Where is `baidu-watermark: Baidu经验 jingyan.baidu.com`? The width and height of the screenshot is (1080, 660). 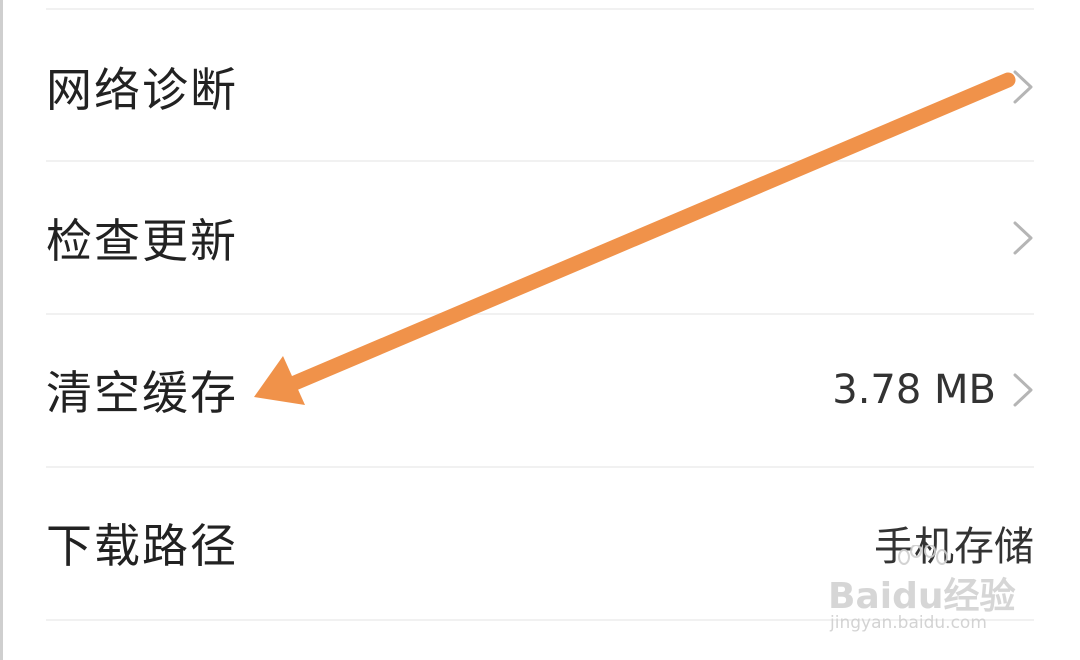
baidu-watermark: Baidu经验 jingyan.baidu.com is located at coordinates (928, 590).